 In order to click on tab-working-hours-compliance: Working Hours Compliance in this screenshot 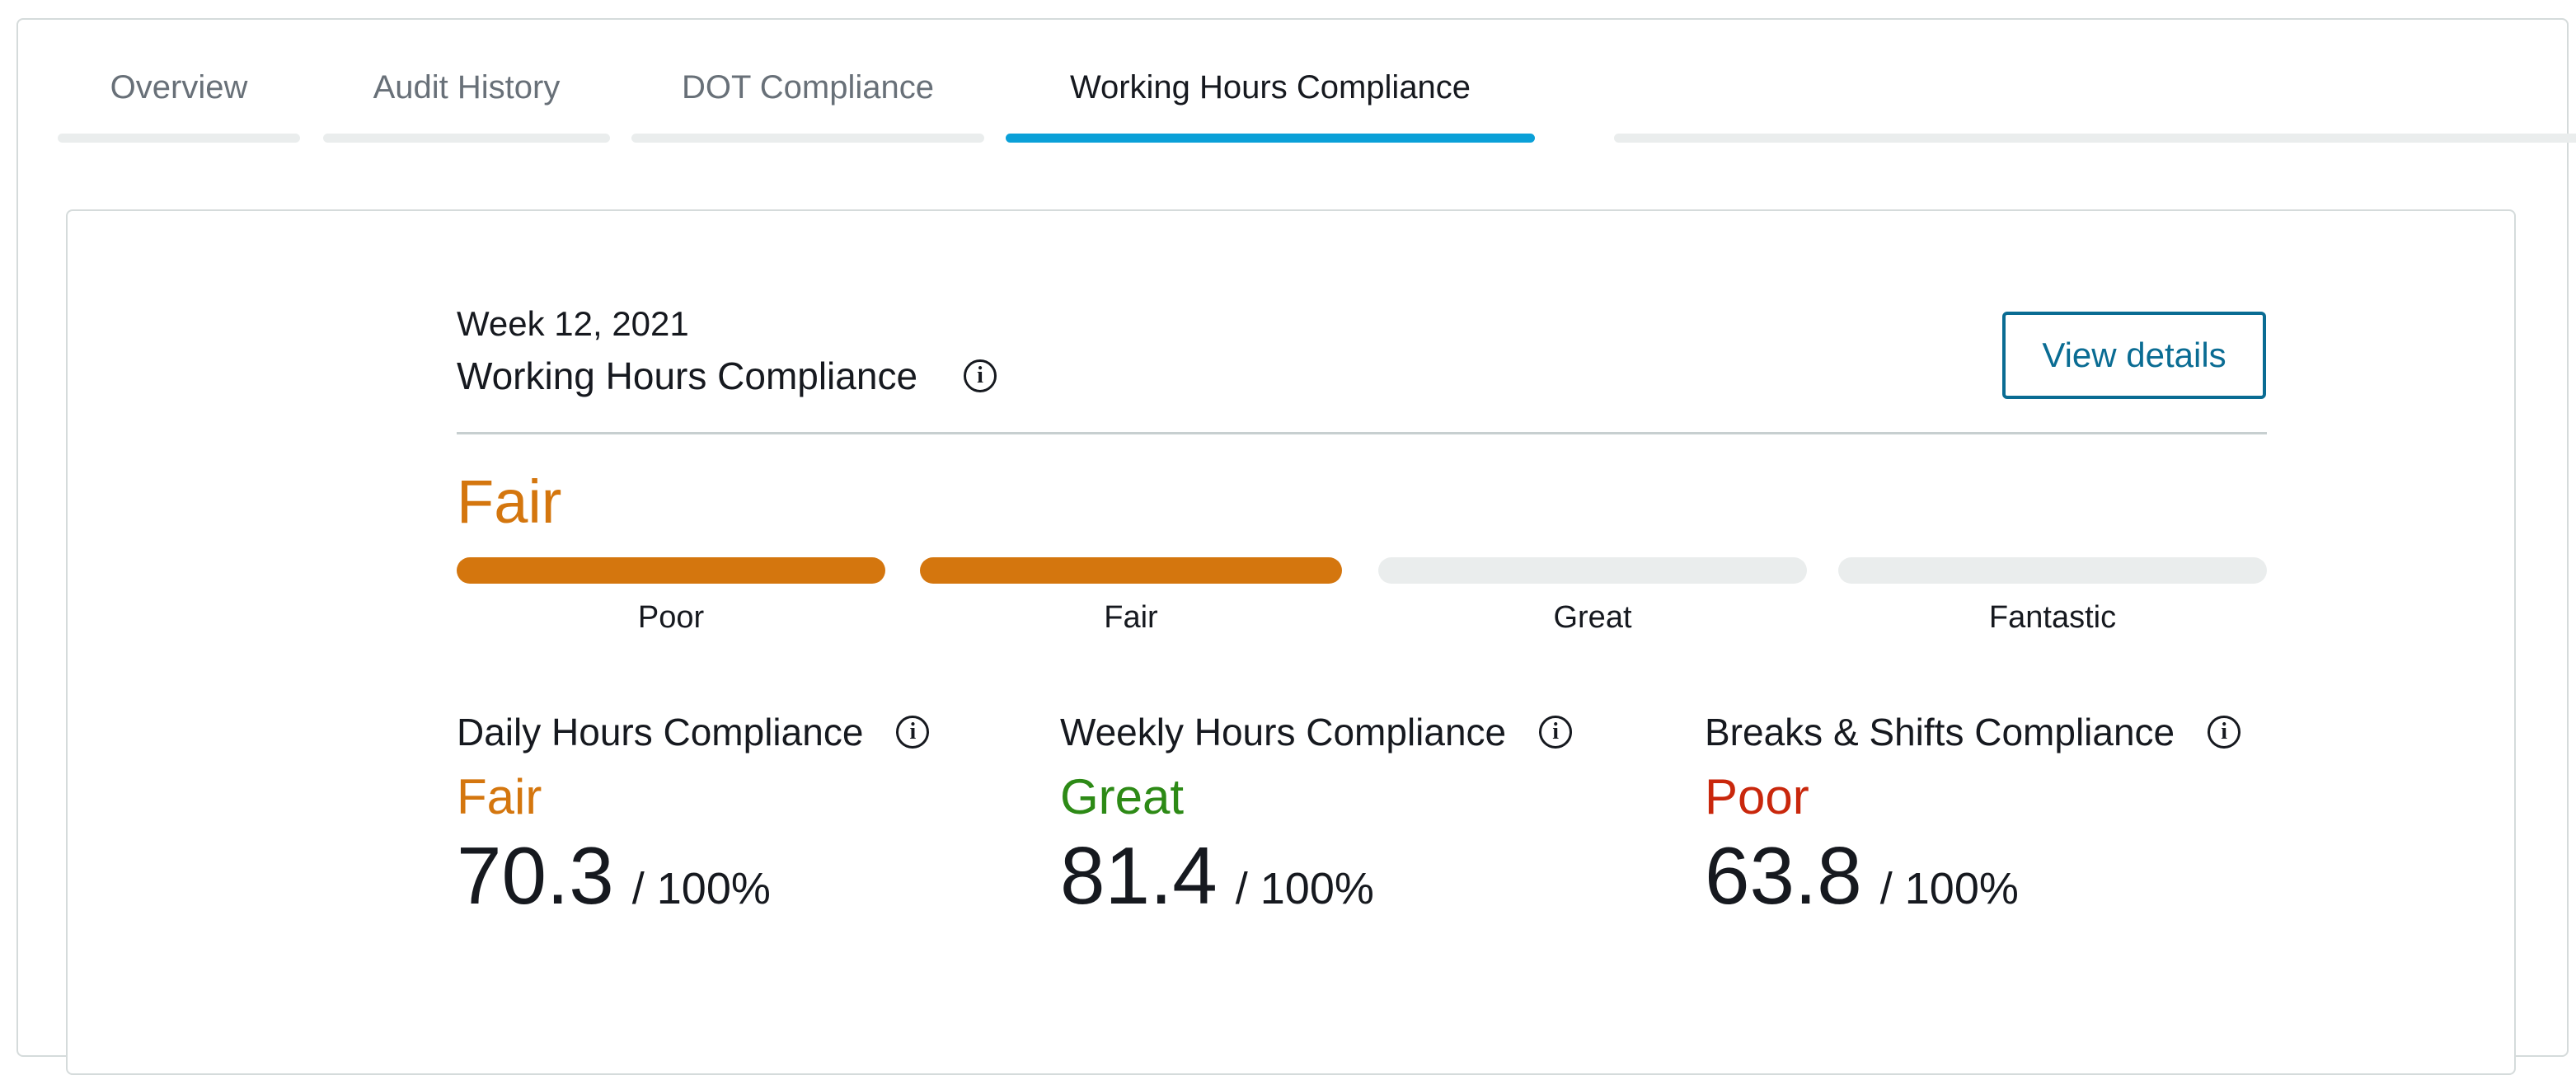, I will do `click(1271, 72)`.